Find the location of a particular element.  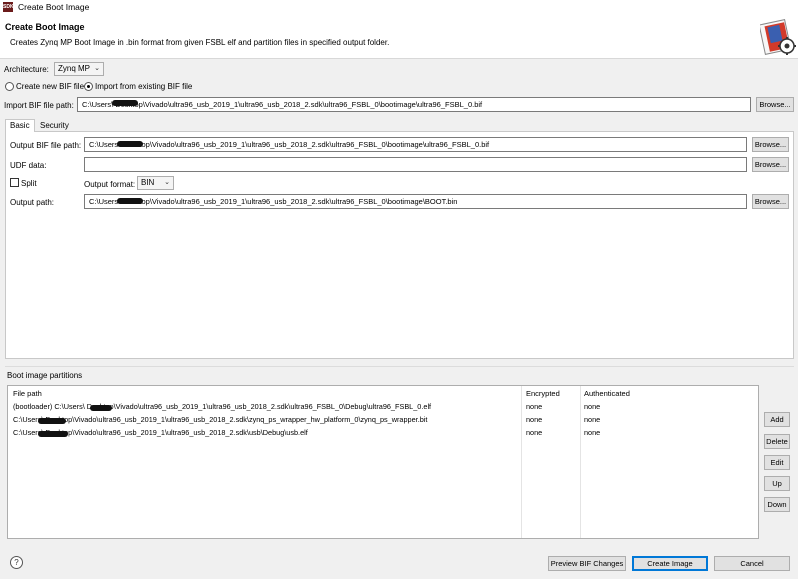

delete-partition-button: Delete is located at coordinates (777, 441).